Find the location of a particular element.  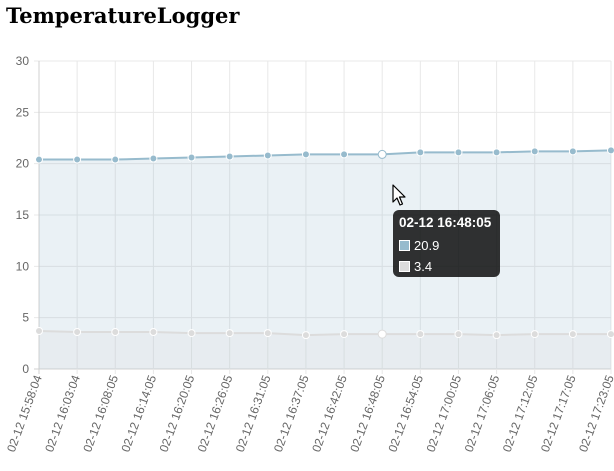

tooltip-row-series-2: 3.4 is located at coordinates (449, 266).